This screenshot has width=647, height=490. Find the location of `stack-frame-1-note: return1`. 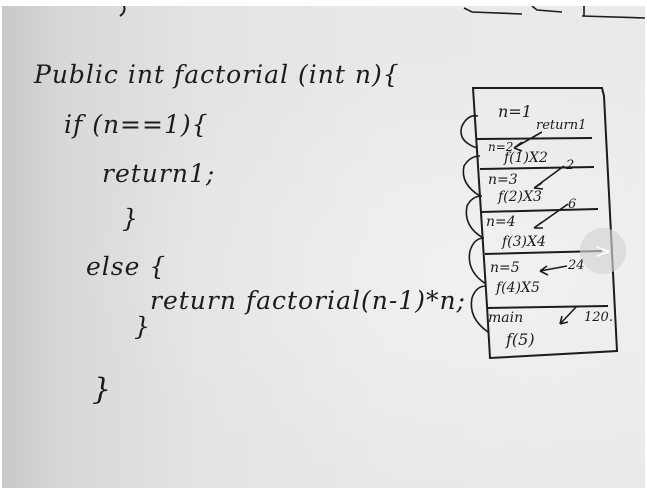

stack-frame-1-note: return1 is located at coordinates (561, 125).